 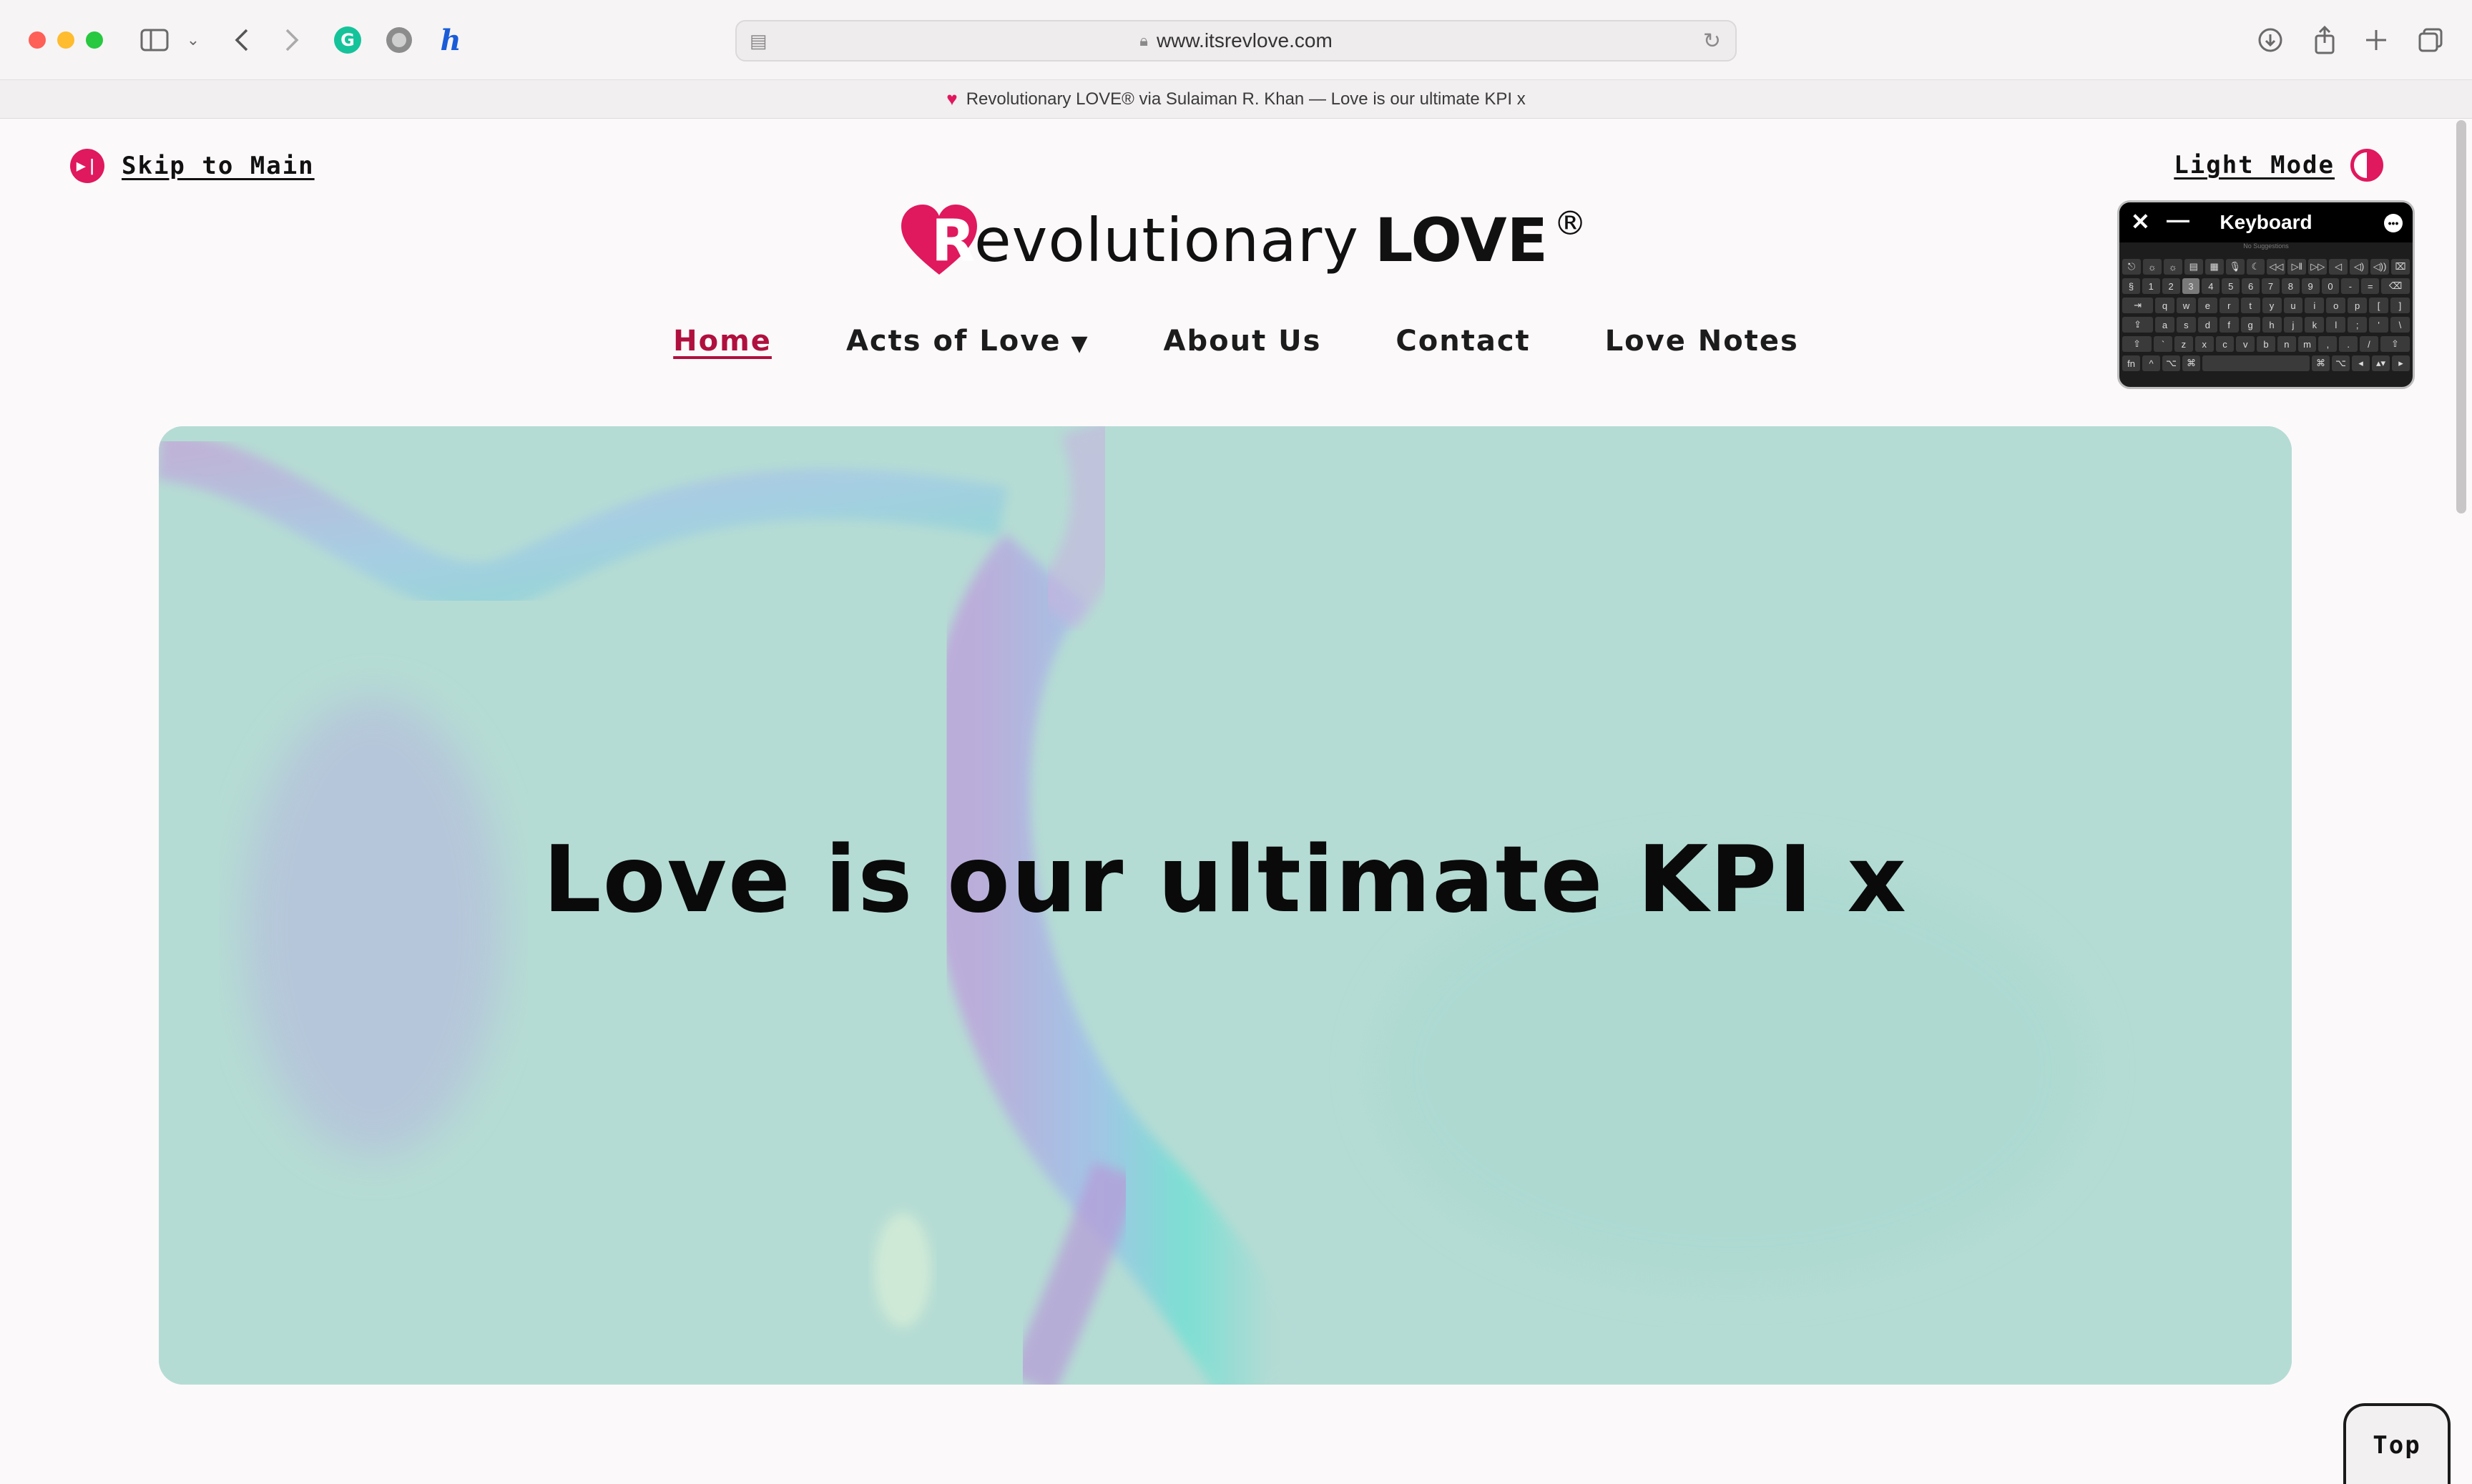 What do you see at coordinates (2178, 220) in the screenshot?
I see `minimize-icon: —` at bounding box center [2178, 220].